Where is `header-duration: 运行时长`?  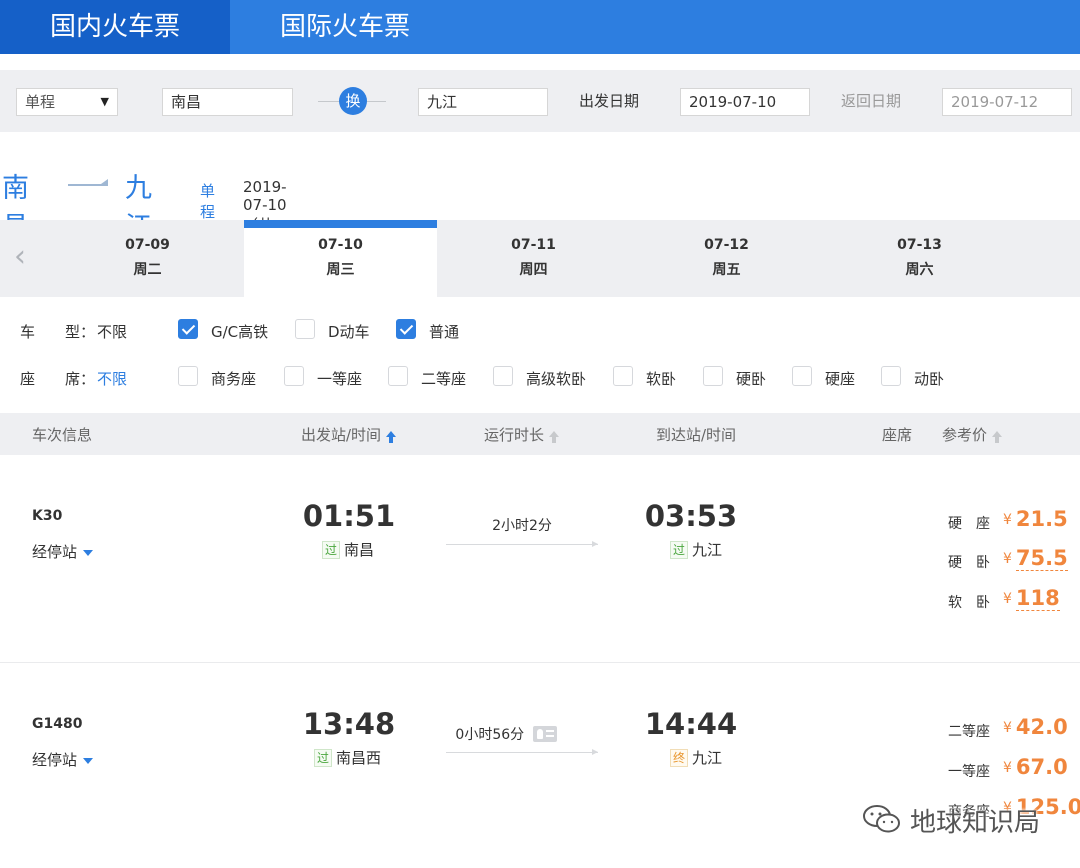 header-duration: 运行时长 is located at coordinates (522, 434).